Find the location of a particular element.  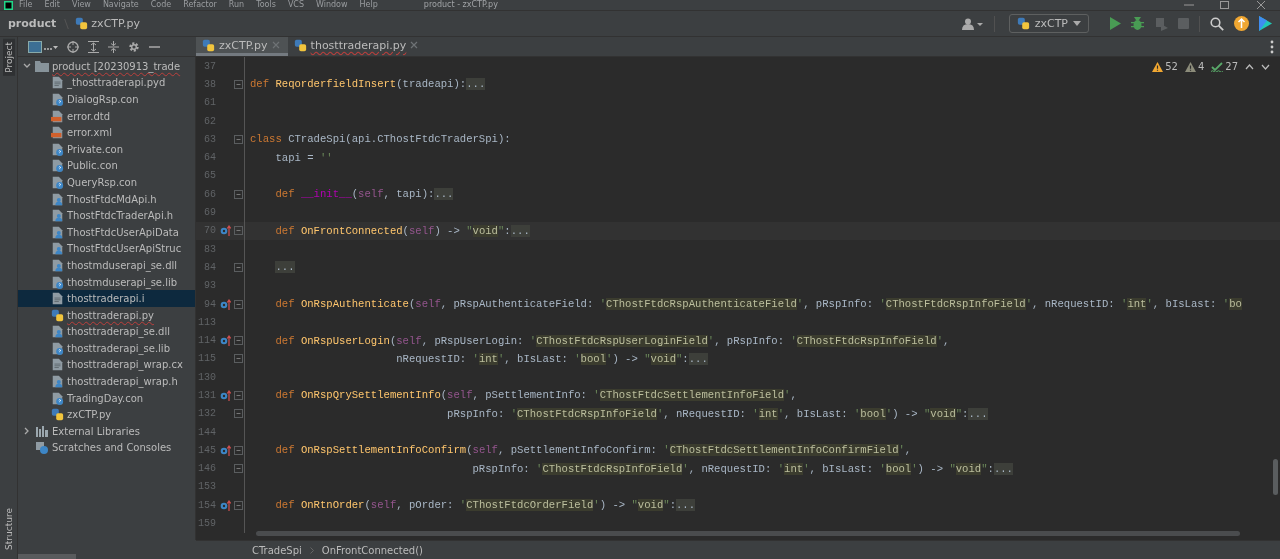

tree-row: thosttraderapi_se.dll is located at coordinates (106, 332).